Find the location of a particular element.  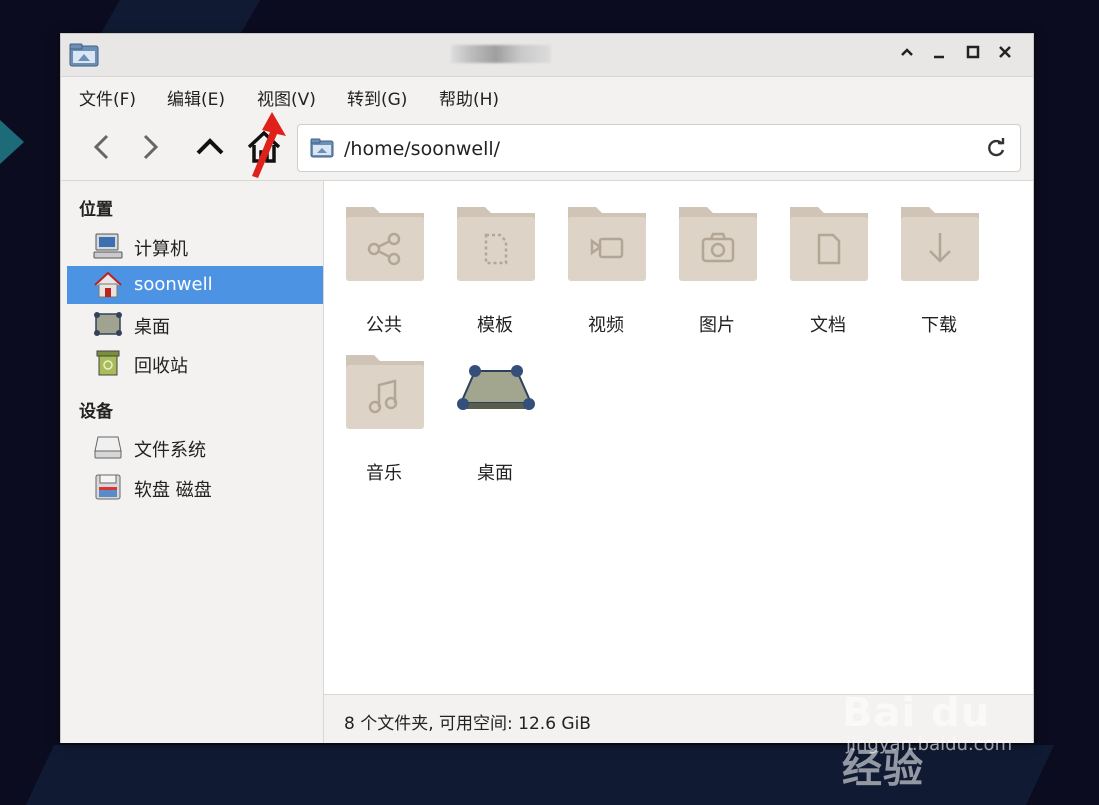

file-label: 图片 is located at coordinates (717, 325).